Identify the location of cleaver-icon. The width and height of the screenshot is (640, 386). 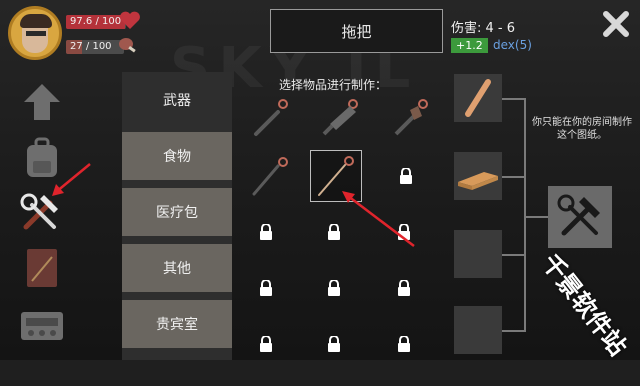
(340, 117).